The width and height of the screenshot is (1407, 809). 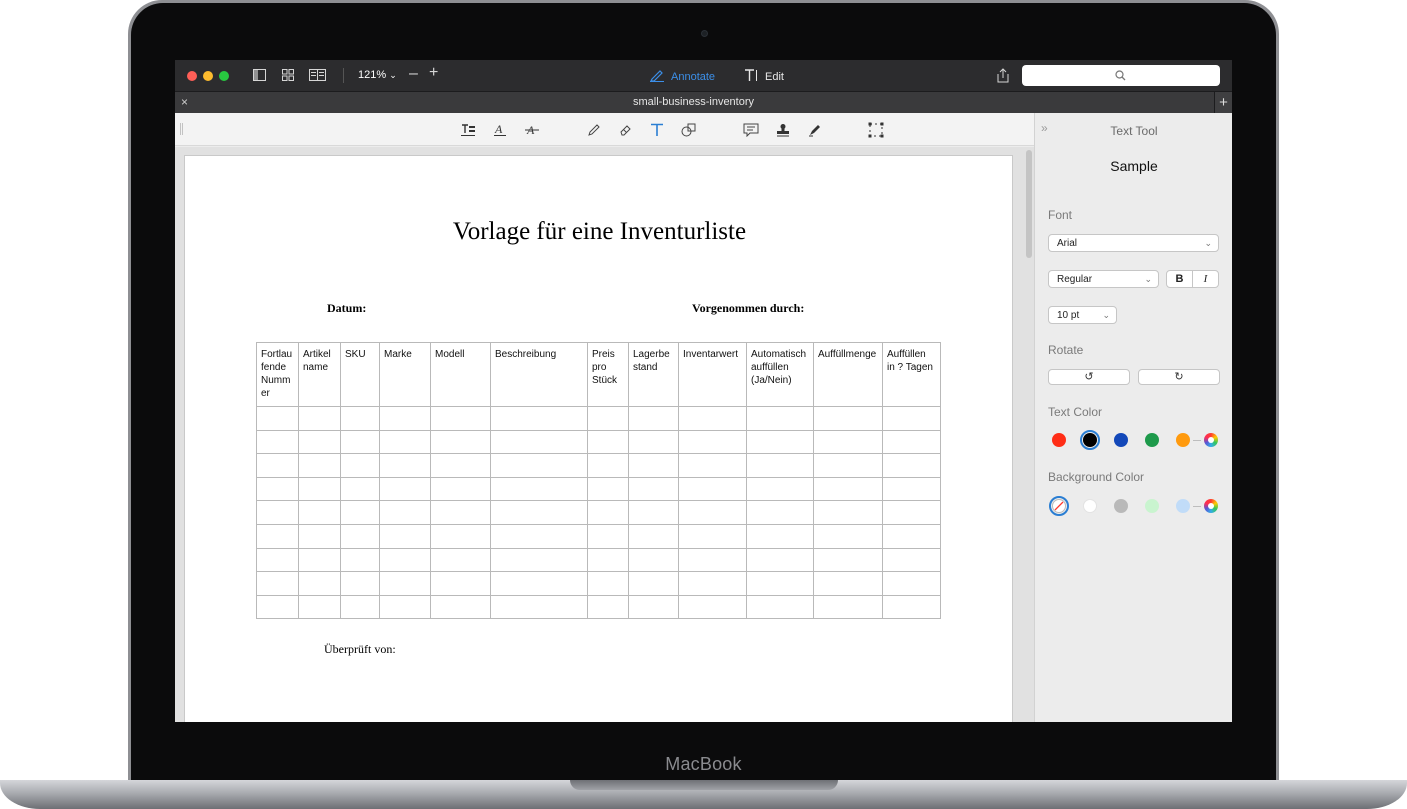 What do you see at coordinates (1059, 506) in the screenshot?
I see `no-fill-icon` at bounding box center [1059, 506].